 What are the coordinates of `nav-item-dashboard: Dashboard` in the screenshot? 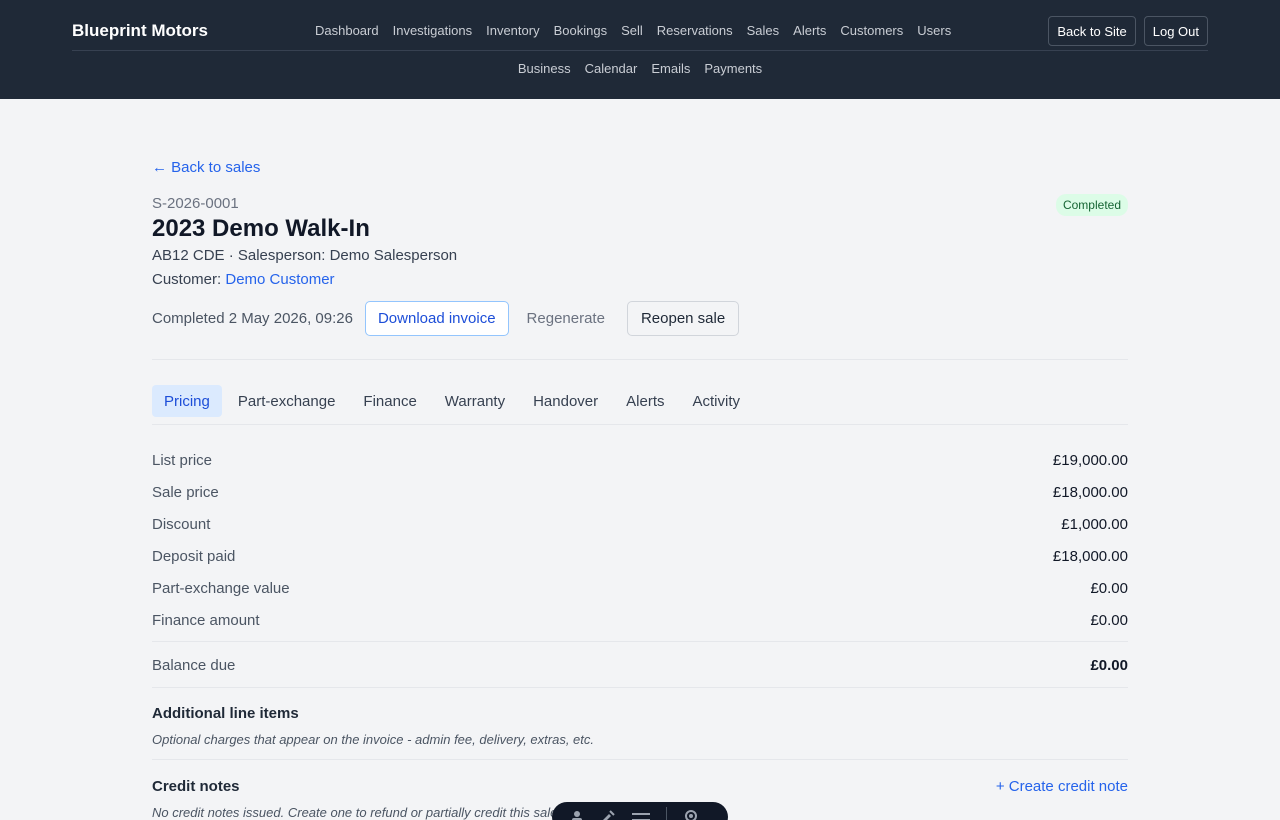 It's located at (347, 30).